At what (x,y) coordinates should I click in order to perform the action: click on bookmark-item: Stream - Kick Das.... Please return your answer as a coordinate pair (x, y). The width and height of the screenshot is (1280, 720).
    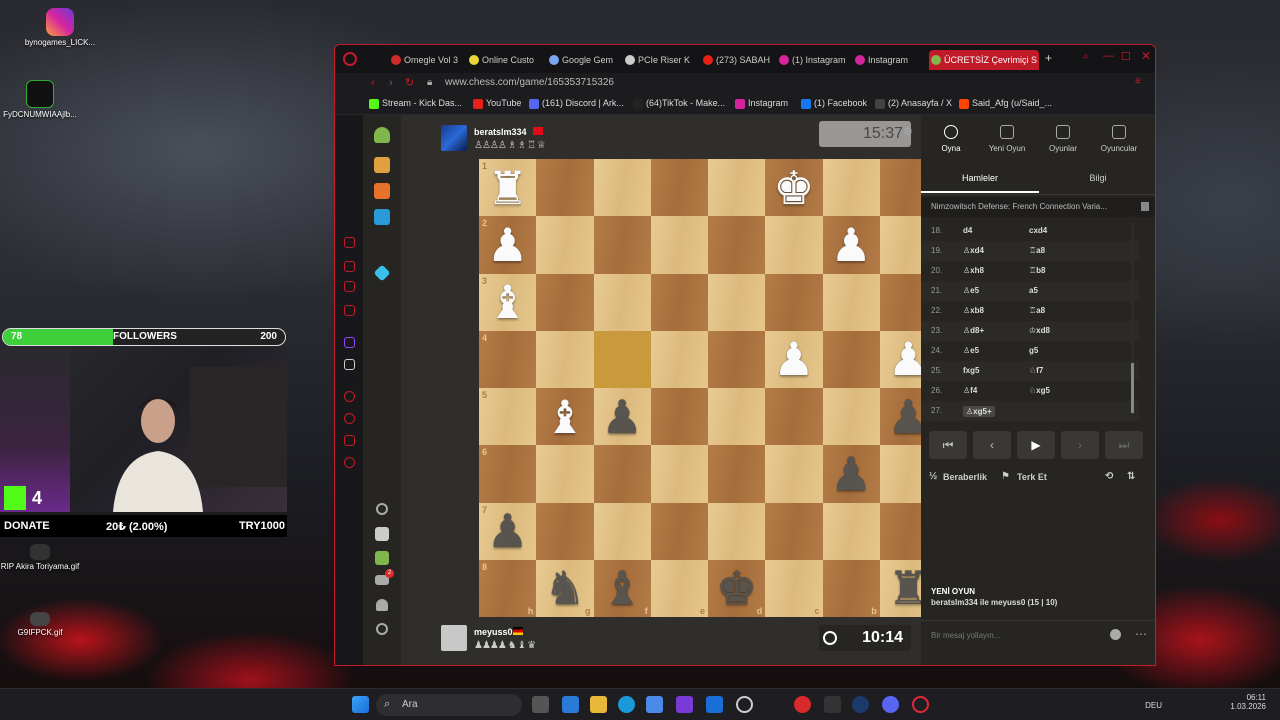
    Looking at the image, I should click on (415, 103).